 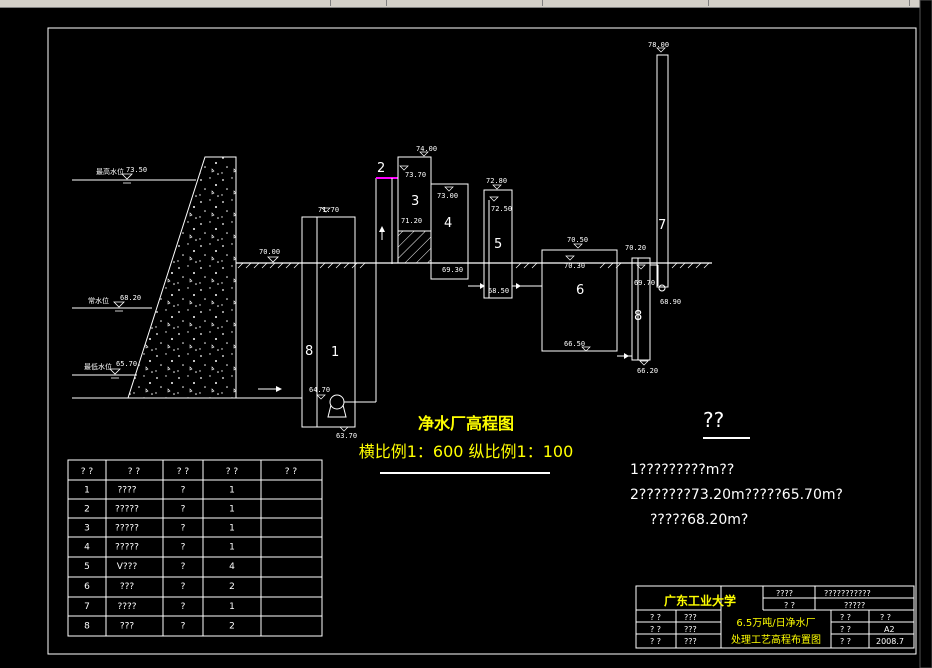 I want to click on unit-8a-number: 8, so click(x=309, y=351).